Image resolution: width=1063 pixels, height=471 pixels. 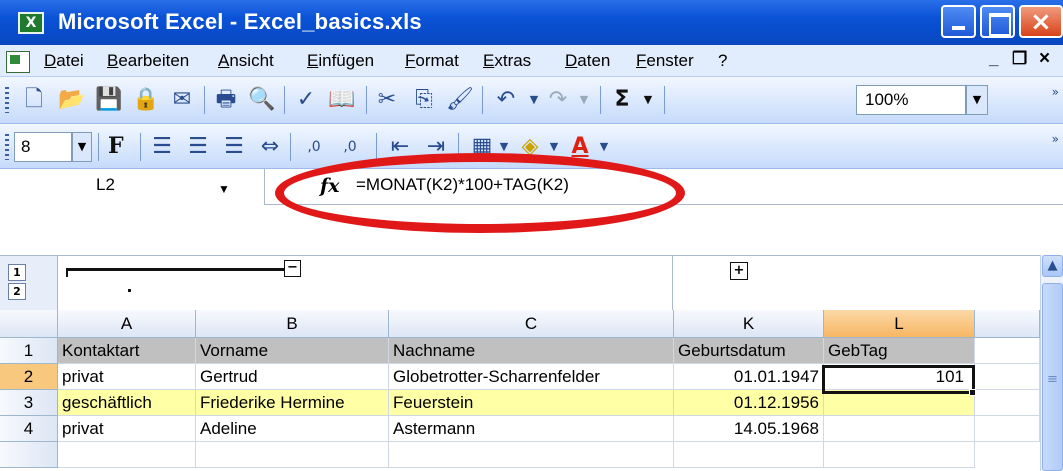 I want to click on cell-l1: GebTag, so click(x=899, y=351).